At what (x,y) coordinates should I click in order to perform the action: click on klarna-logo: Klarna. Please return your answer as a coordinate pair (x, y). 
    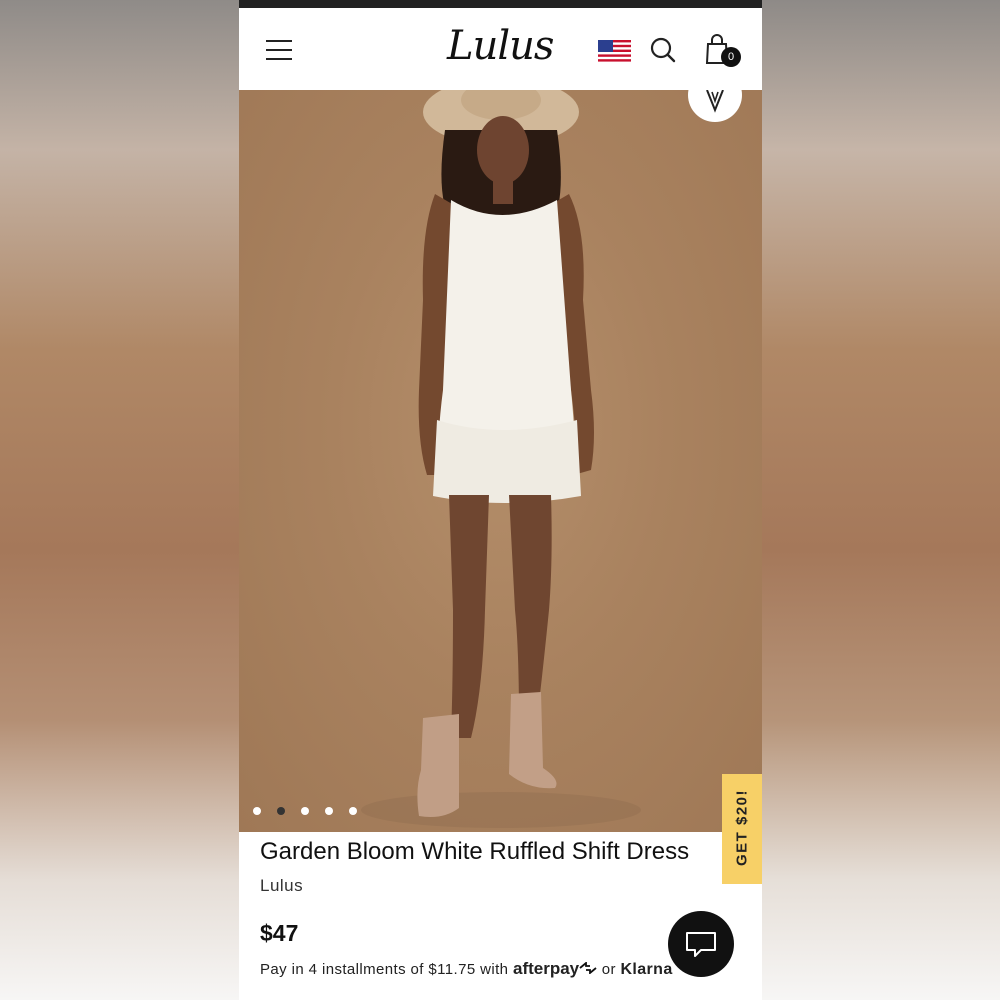
    Looking at the image, I should click on (646, 969).